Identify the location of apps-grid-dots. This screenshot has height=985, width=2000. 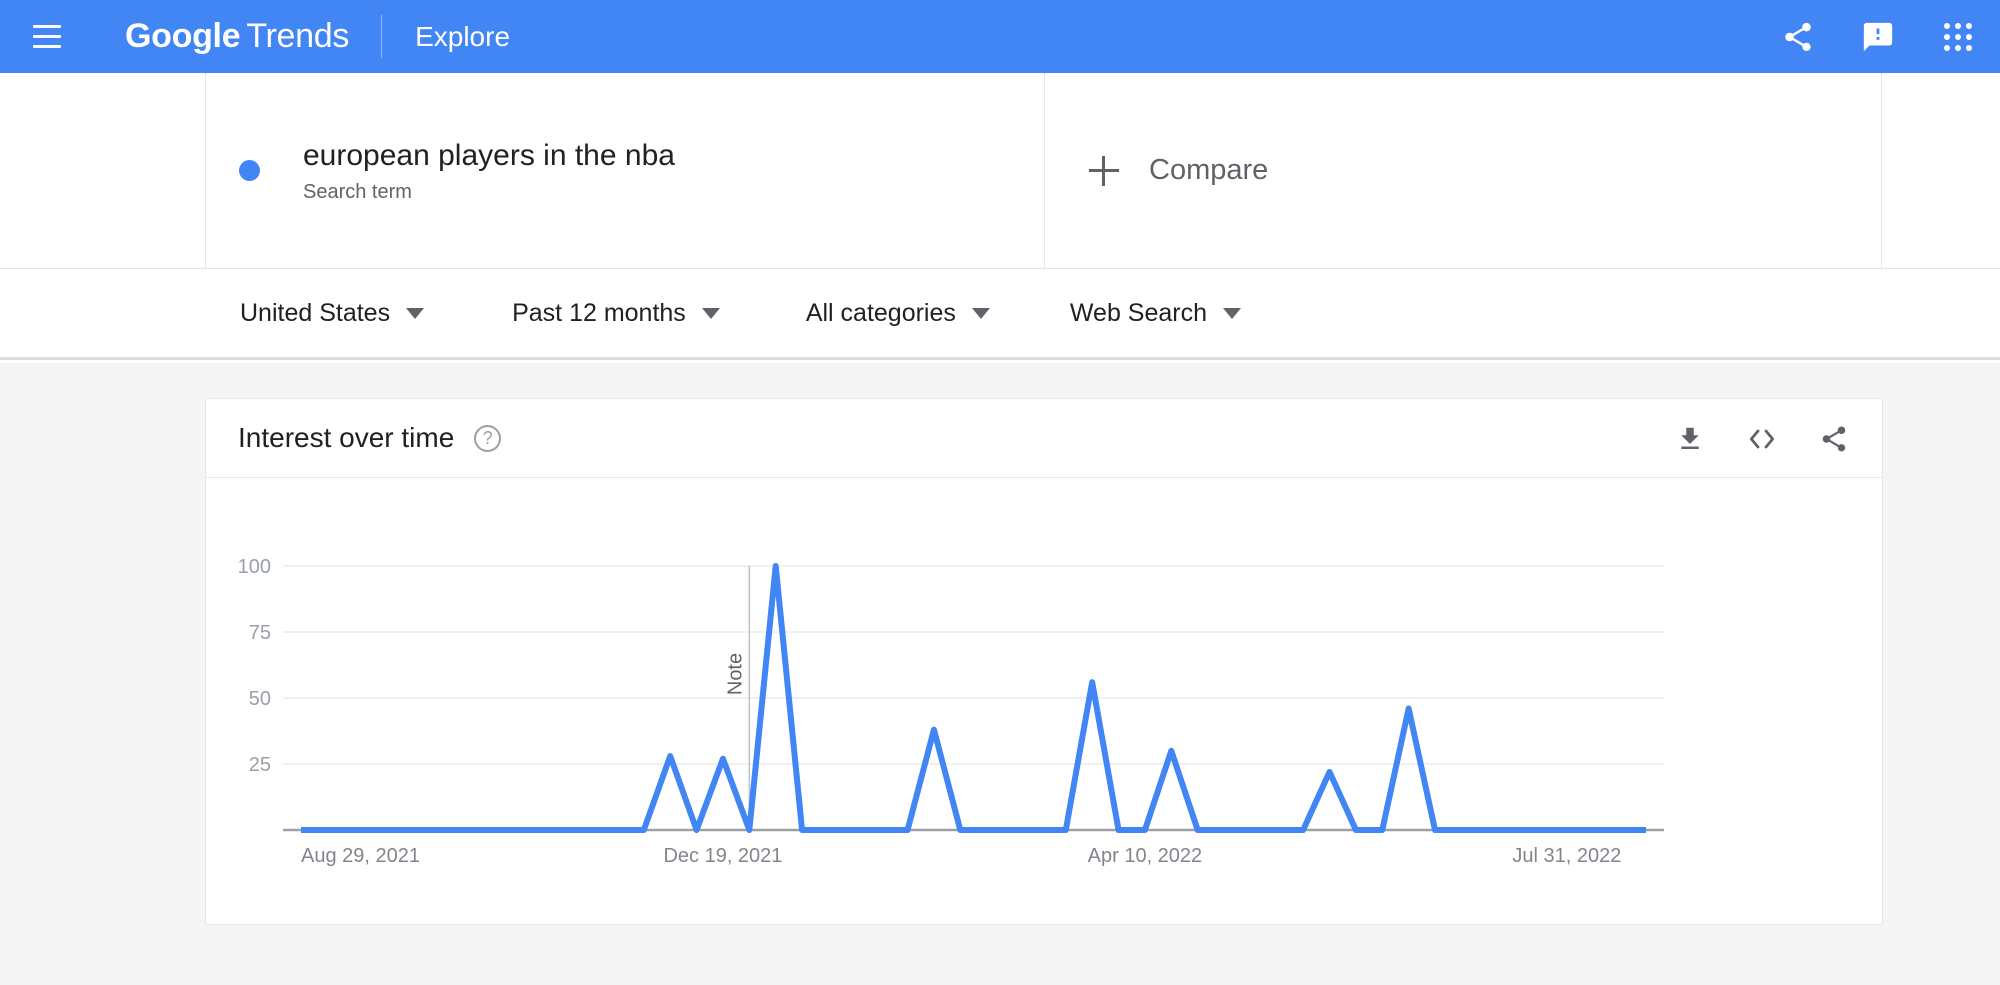
(1958, 36).